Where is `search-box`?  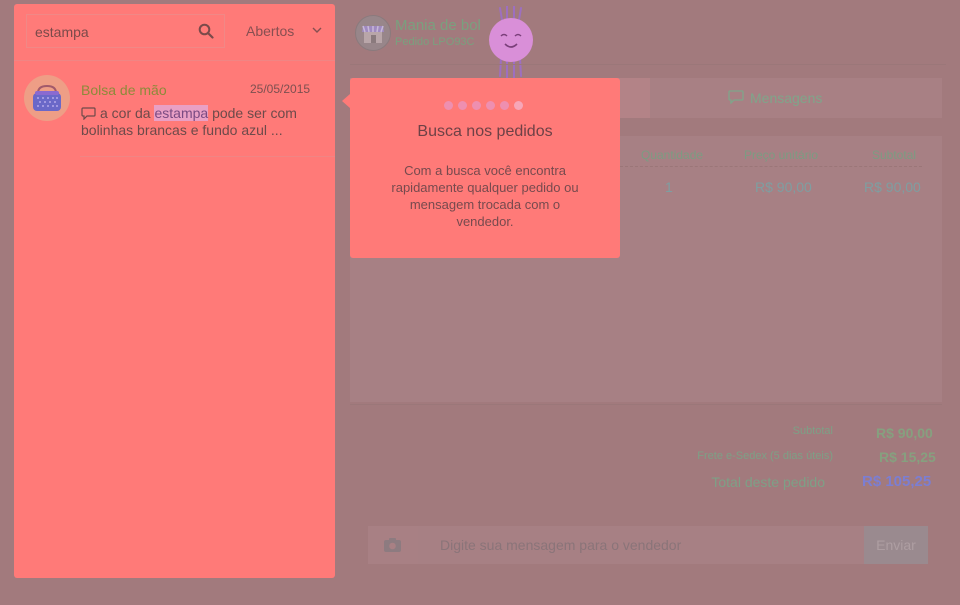
search-box is located at coordinates (125, 31).